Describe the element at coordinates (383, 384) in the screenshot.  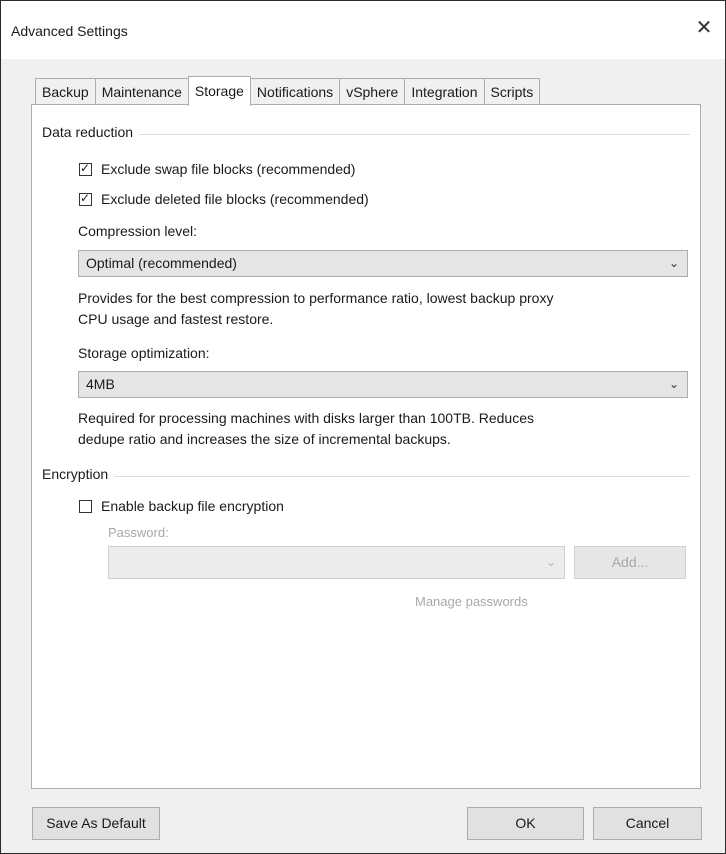
I see `storage-optimization-select: 4MB ⌄` at that location.